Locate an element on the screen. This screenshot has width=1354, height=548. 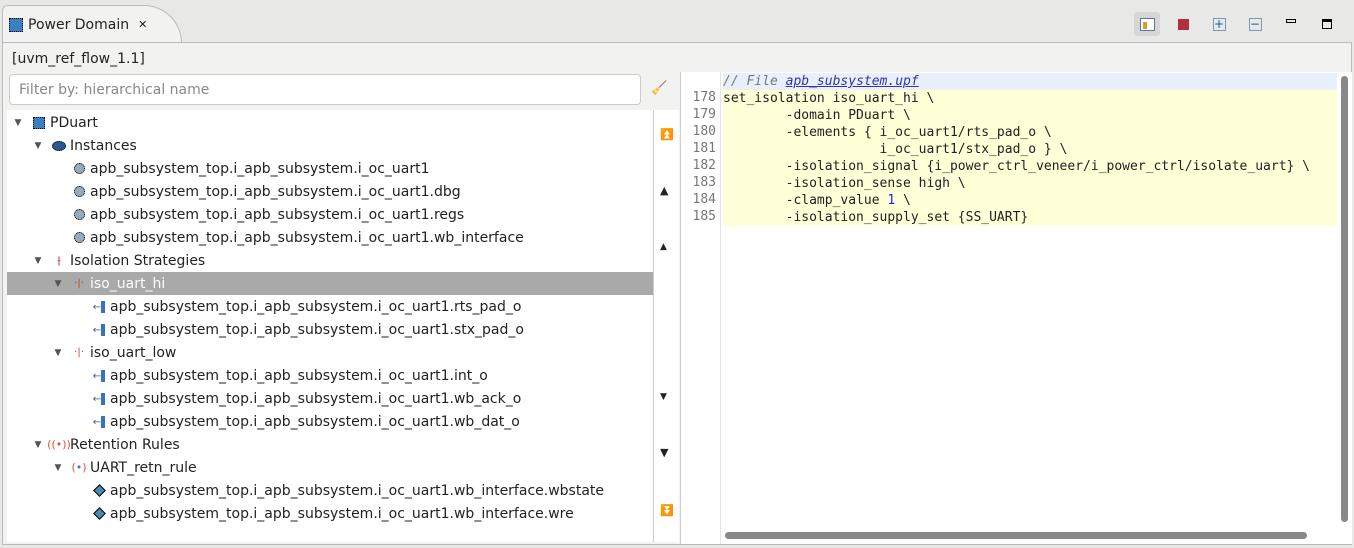
code-line: -clamp_value 1 \ is located at coordinates (1030, 200).